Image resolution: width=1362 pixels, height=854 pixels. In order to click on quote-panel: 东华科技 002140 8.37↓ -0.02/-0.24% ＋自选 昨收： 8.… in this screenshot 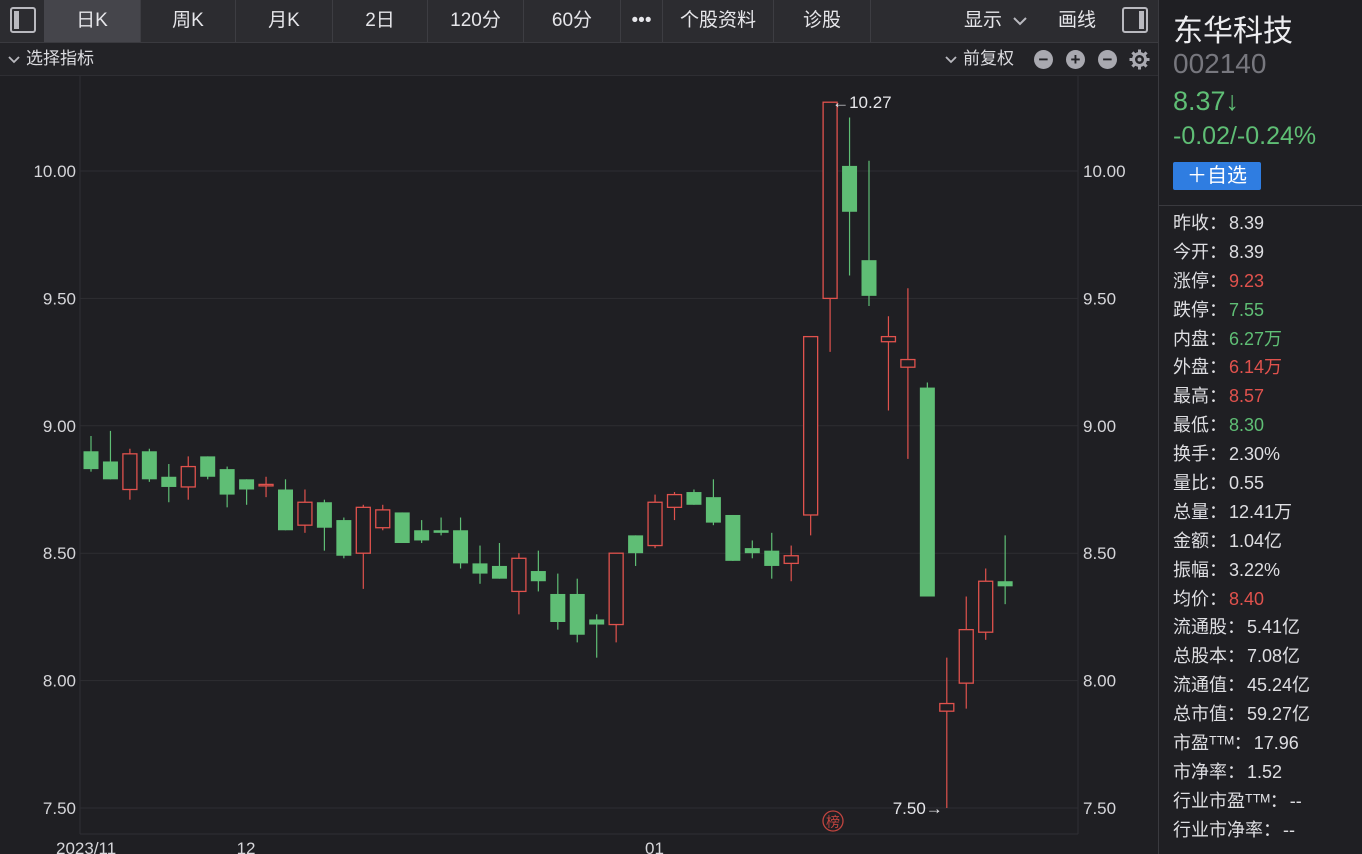, I will do `click(1260, 427)`.